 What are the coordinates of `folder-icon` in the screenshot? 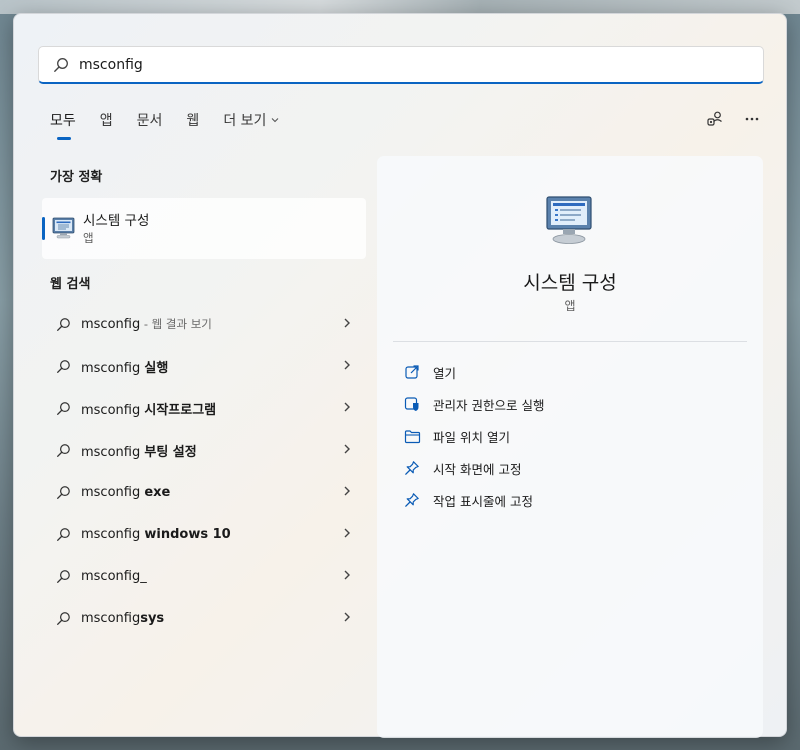 It's located at (412, 436).